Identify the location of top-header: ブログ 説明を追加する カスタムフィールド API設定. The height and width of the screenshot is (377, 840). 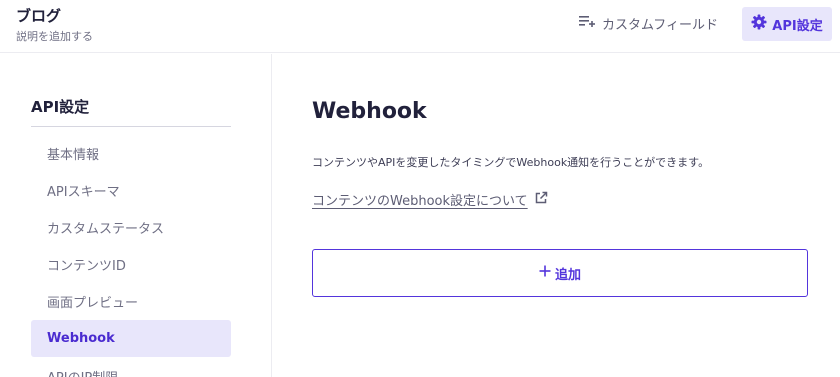
(420, 26).